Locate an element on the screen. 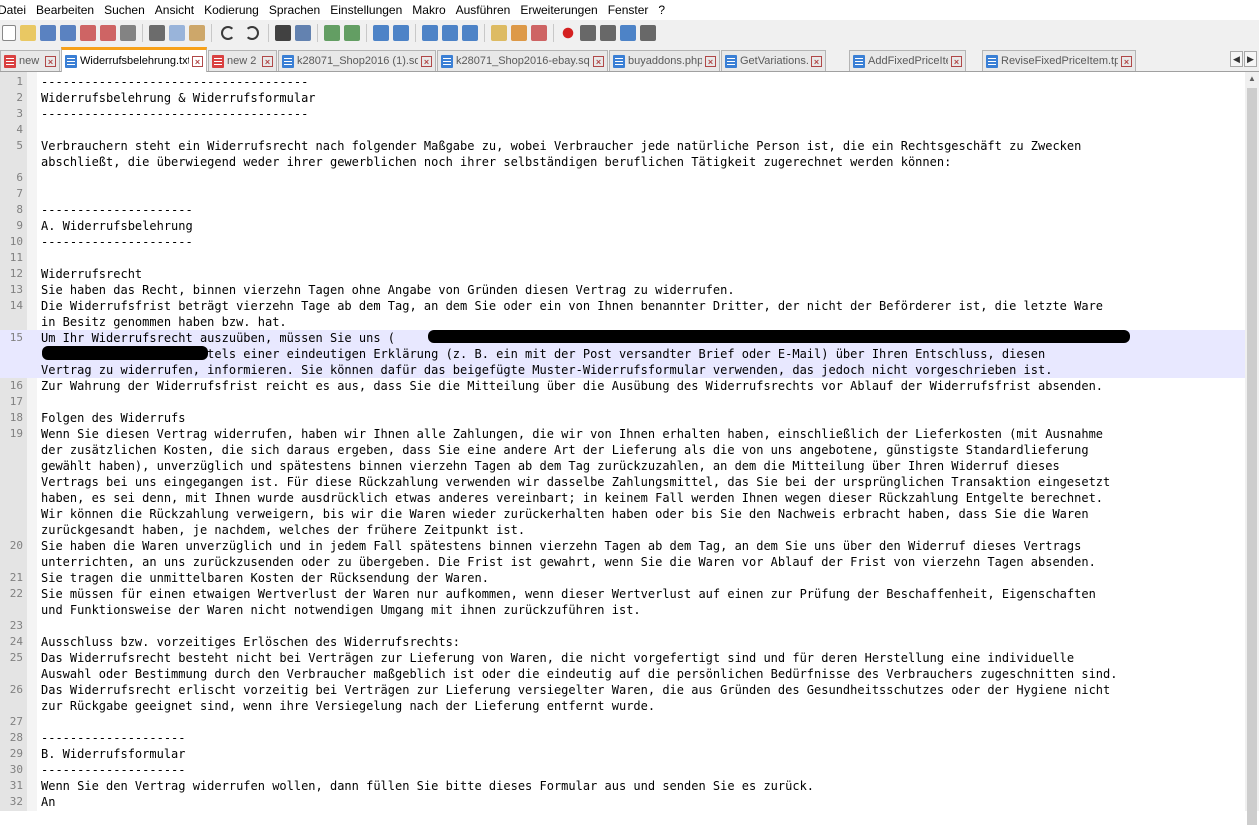 Image resolution: width=1259 pixels, height=825 pixels. editor-line: 12 Widerrufsrecht is located at coordinates (622, 274).